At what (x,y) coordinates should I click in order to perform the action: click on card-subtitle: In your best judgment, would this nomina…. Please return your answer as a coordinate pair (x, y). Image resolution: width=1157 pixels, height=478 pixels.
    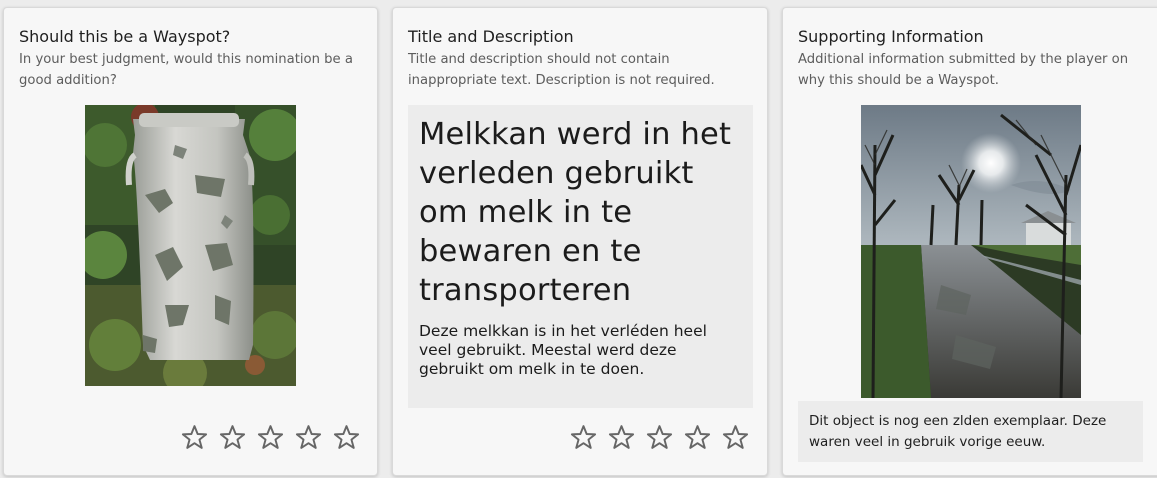
    Looking at the image, I should click on (186, 70).